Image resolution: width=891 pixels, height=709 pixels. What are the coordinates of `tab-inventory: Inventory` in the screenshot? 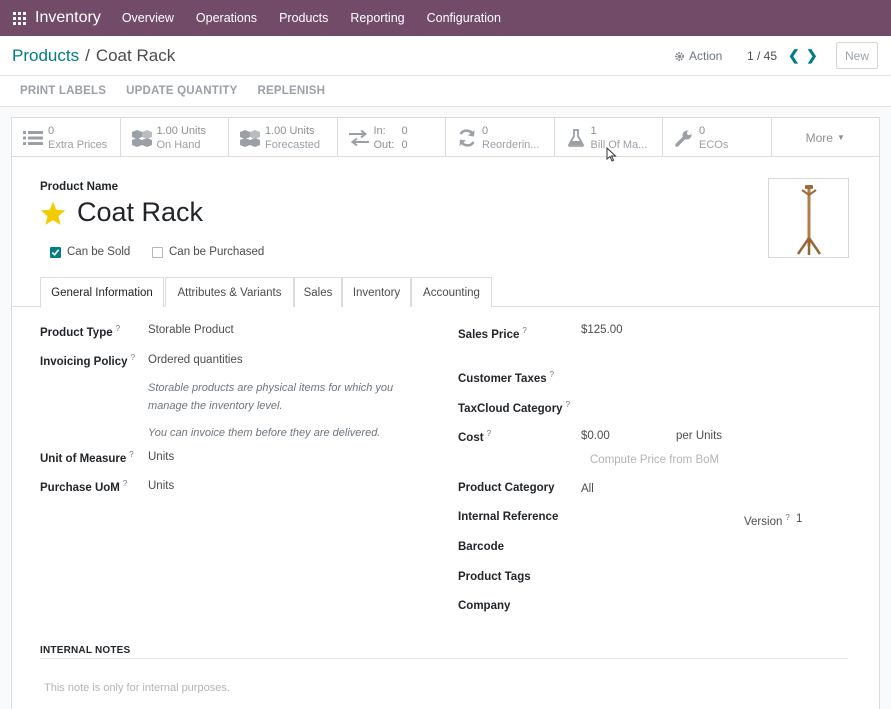 It's located at (376, 292).